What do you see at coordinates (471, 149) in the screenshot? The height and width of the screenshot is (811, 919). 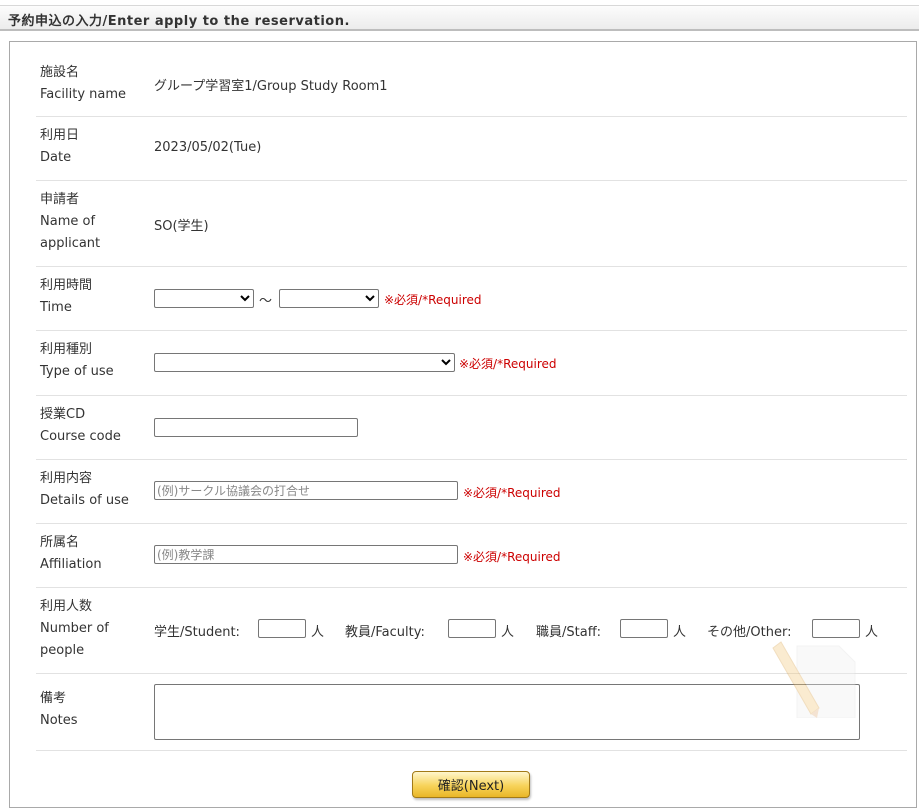 I see `row-date: 利用日 Date 2023/05/02(Tue)` at bounding box center [471, 149].